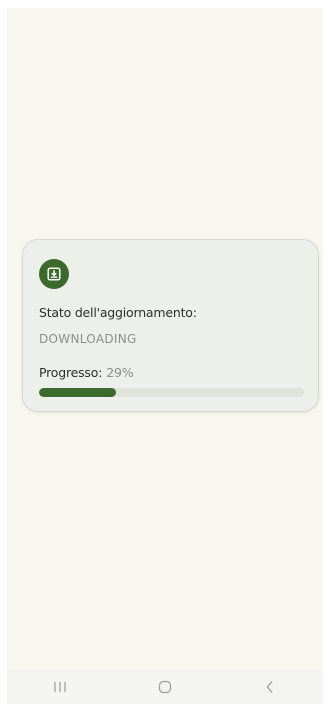 This screenshot has height=704, width=330. I want to click on back-icon, so click(270, 686).